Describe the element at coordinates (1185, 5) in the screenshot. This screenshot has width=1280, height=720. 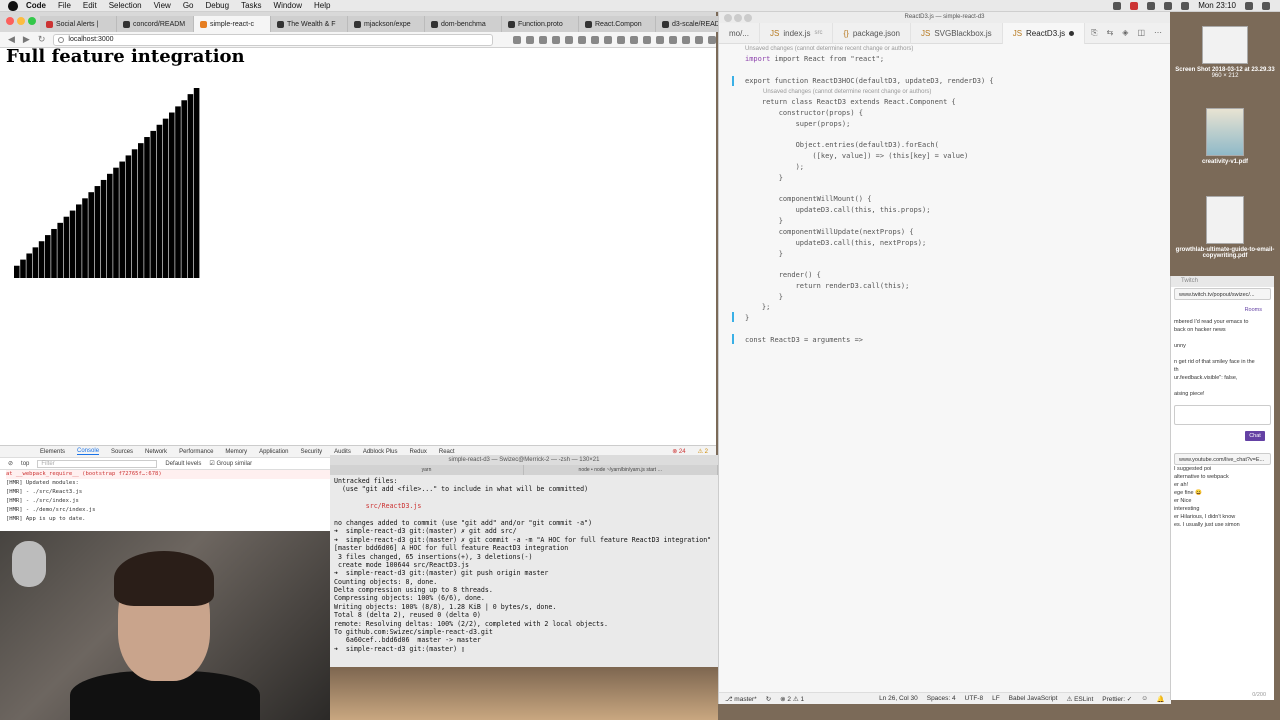
I see `battery-icon` at that location.